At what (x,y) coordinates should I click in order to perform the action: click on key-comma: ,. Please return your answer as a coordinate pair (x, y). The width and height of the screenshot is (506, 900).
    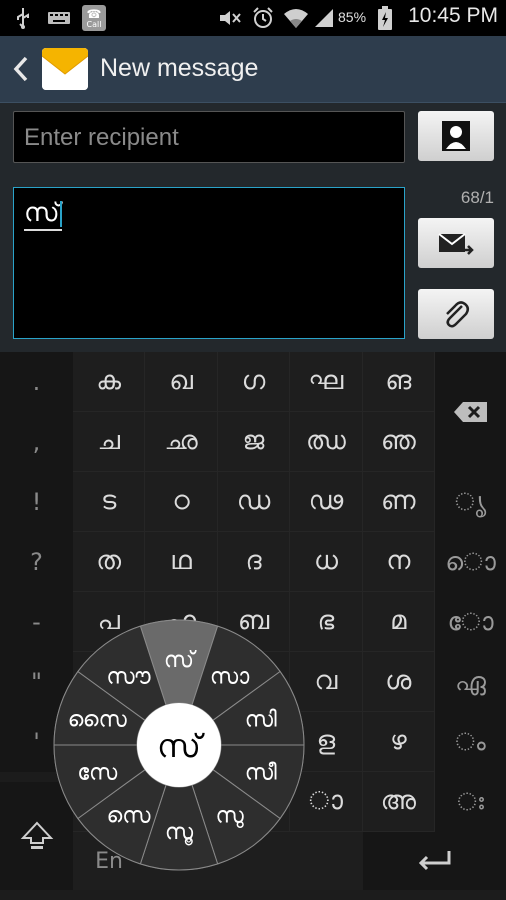
    Looking at the image, I should click on (36, 442).